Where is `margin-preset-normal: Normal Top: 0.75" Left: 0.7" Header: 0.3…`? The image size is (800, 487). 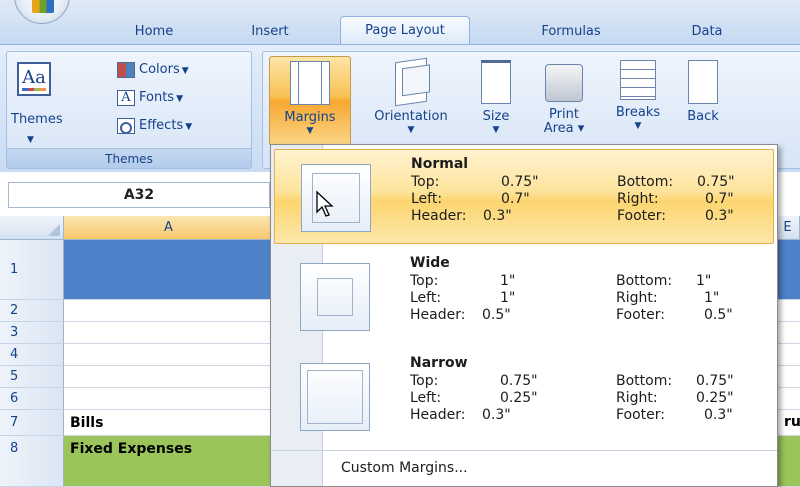
margin-preset-normal: Normal Top: 0.75" Left: 0.7" Header: 0.3… is located at coordinates (524, 196).